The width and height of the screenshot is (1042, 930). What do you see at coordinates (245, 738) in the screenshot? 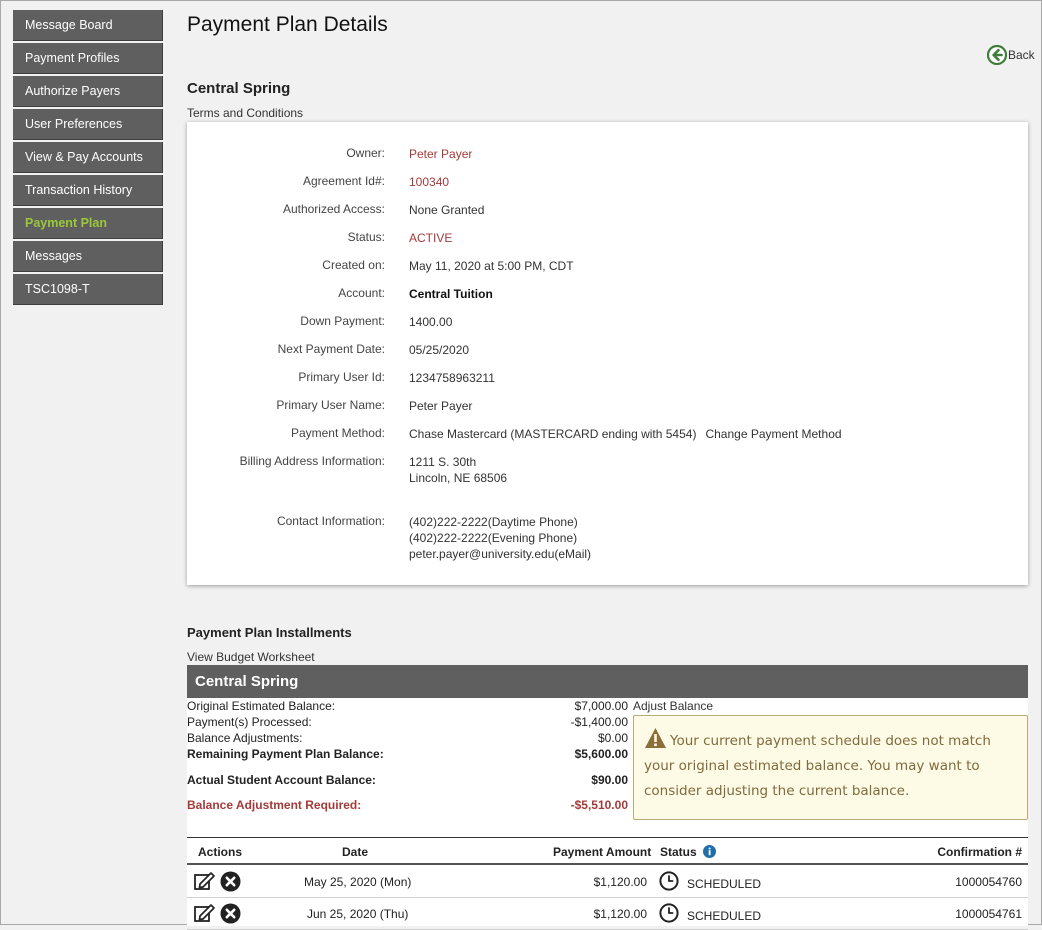
I see `balance-adjustments-label: Balance Adjustments:` at bounding box center [245, 738].